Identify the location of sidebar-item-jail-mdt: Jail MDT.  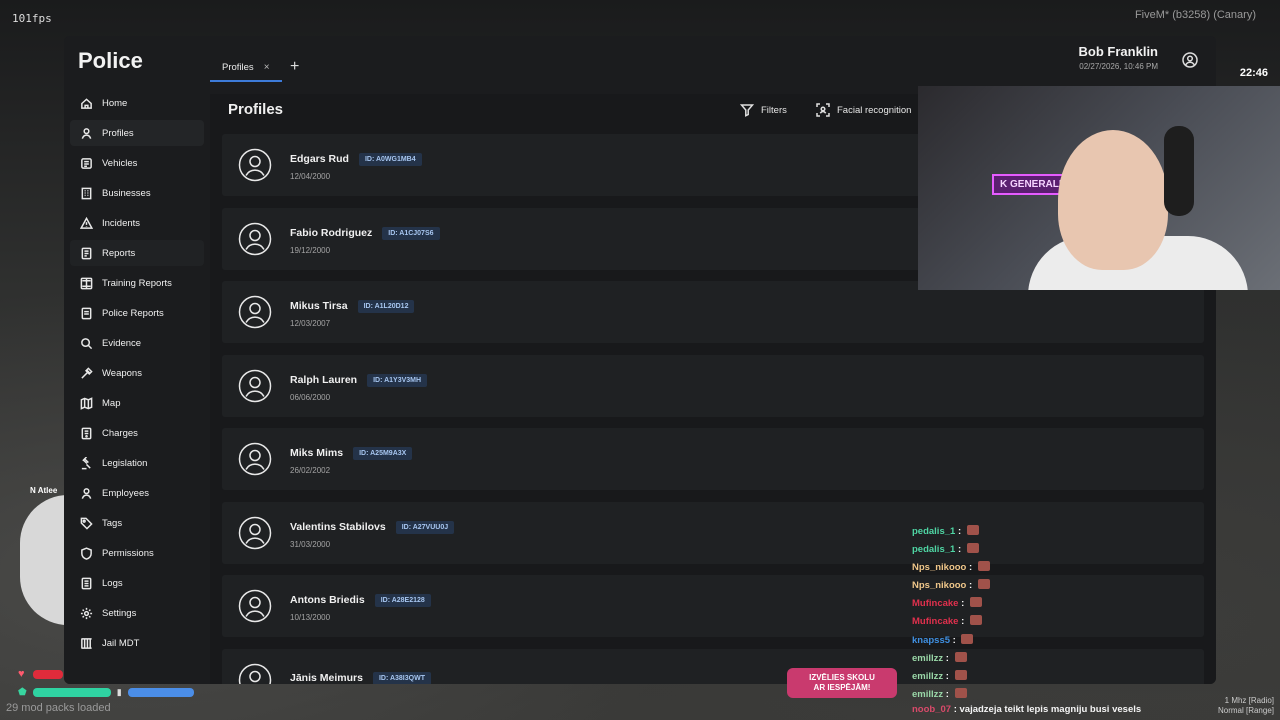
(137, 643).